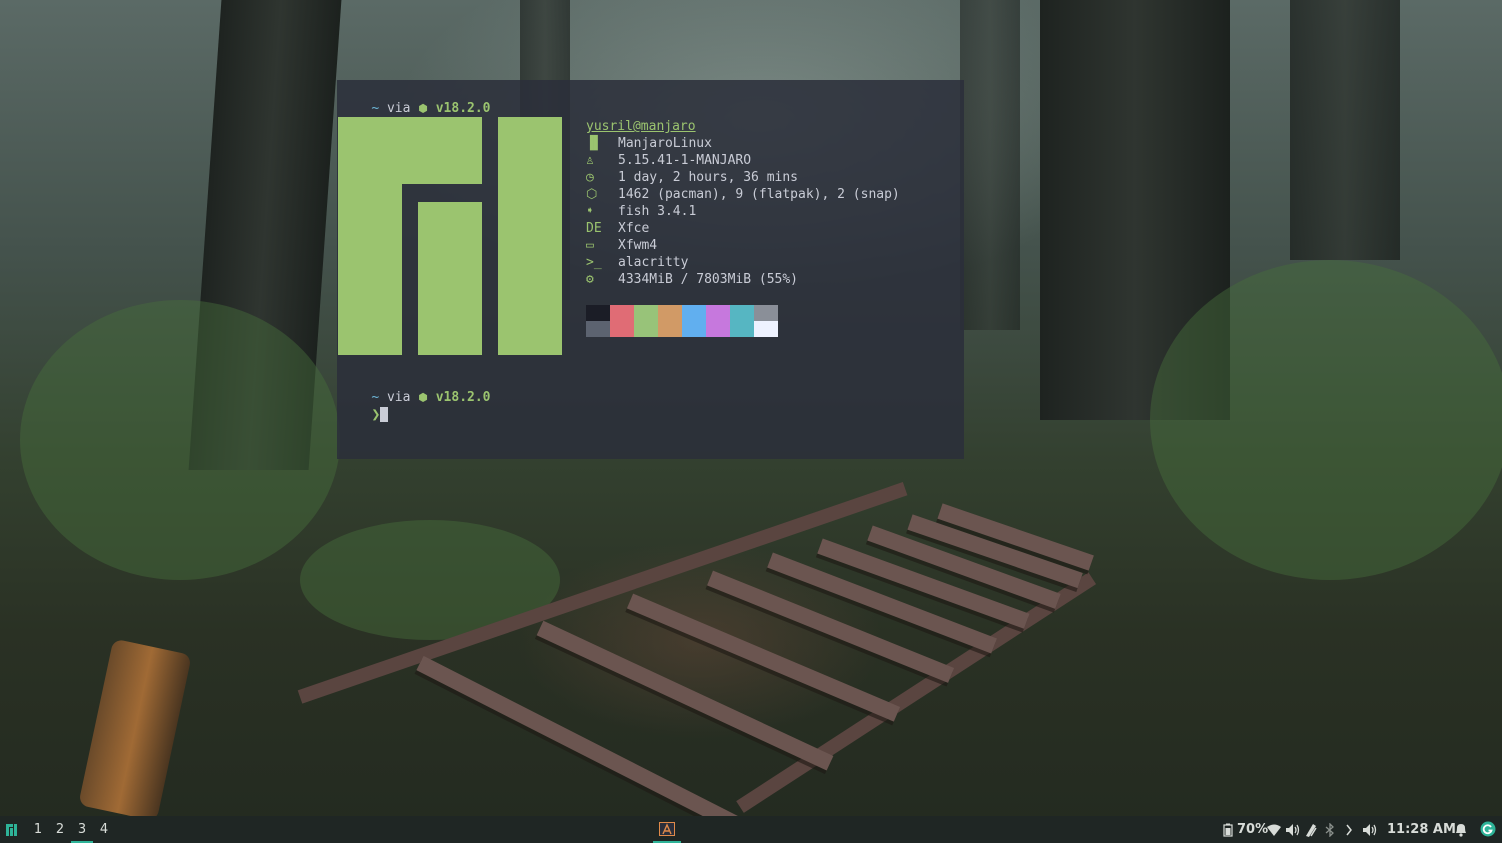  What do you see at coordinates (376, 414) in the screenshot?
I see `prompt-arrow-icon: ❯` at bounding box center [376, 414].